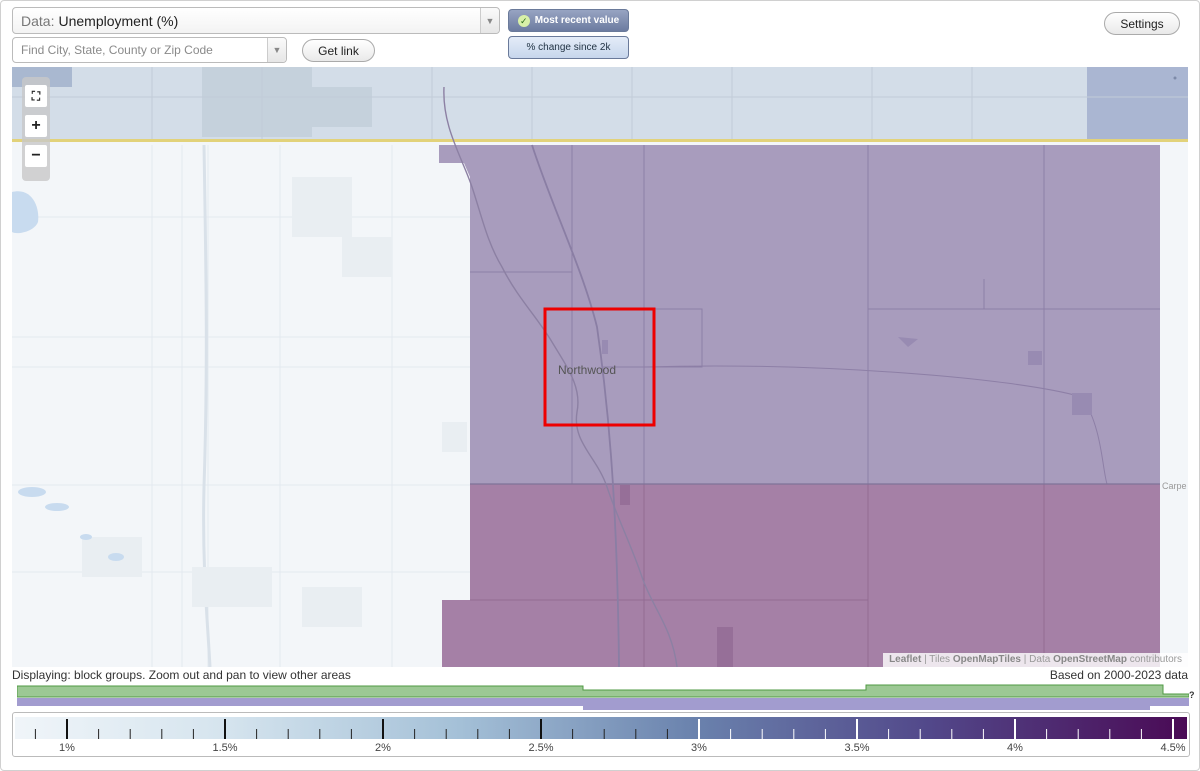 The height and width of the screenshot is (771, 1200). What do you see at coordinates (138, 50) in the screenshot?
I see `search-input` at bounding box center [138, 50].